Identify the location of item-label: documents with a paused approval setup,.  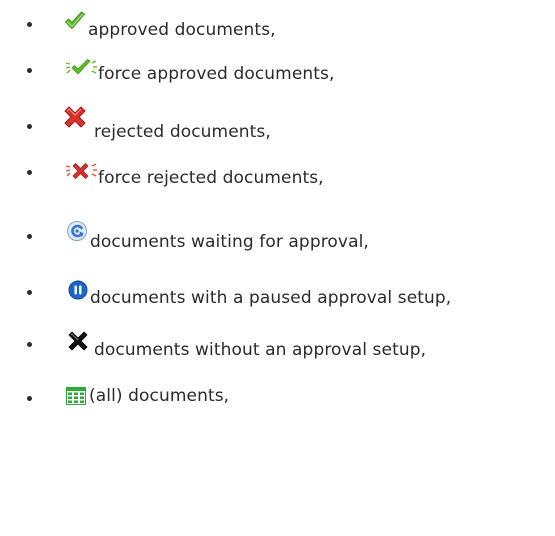
(271, 298).